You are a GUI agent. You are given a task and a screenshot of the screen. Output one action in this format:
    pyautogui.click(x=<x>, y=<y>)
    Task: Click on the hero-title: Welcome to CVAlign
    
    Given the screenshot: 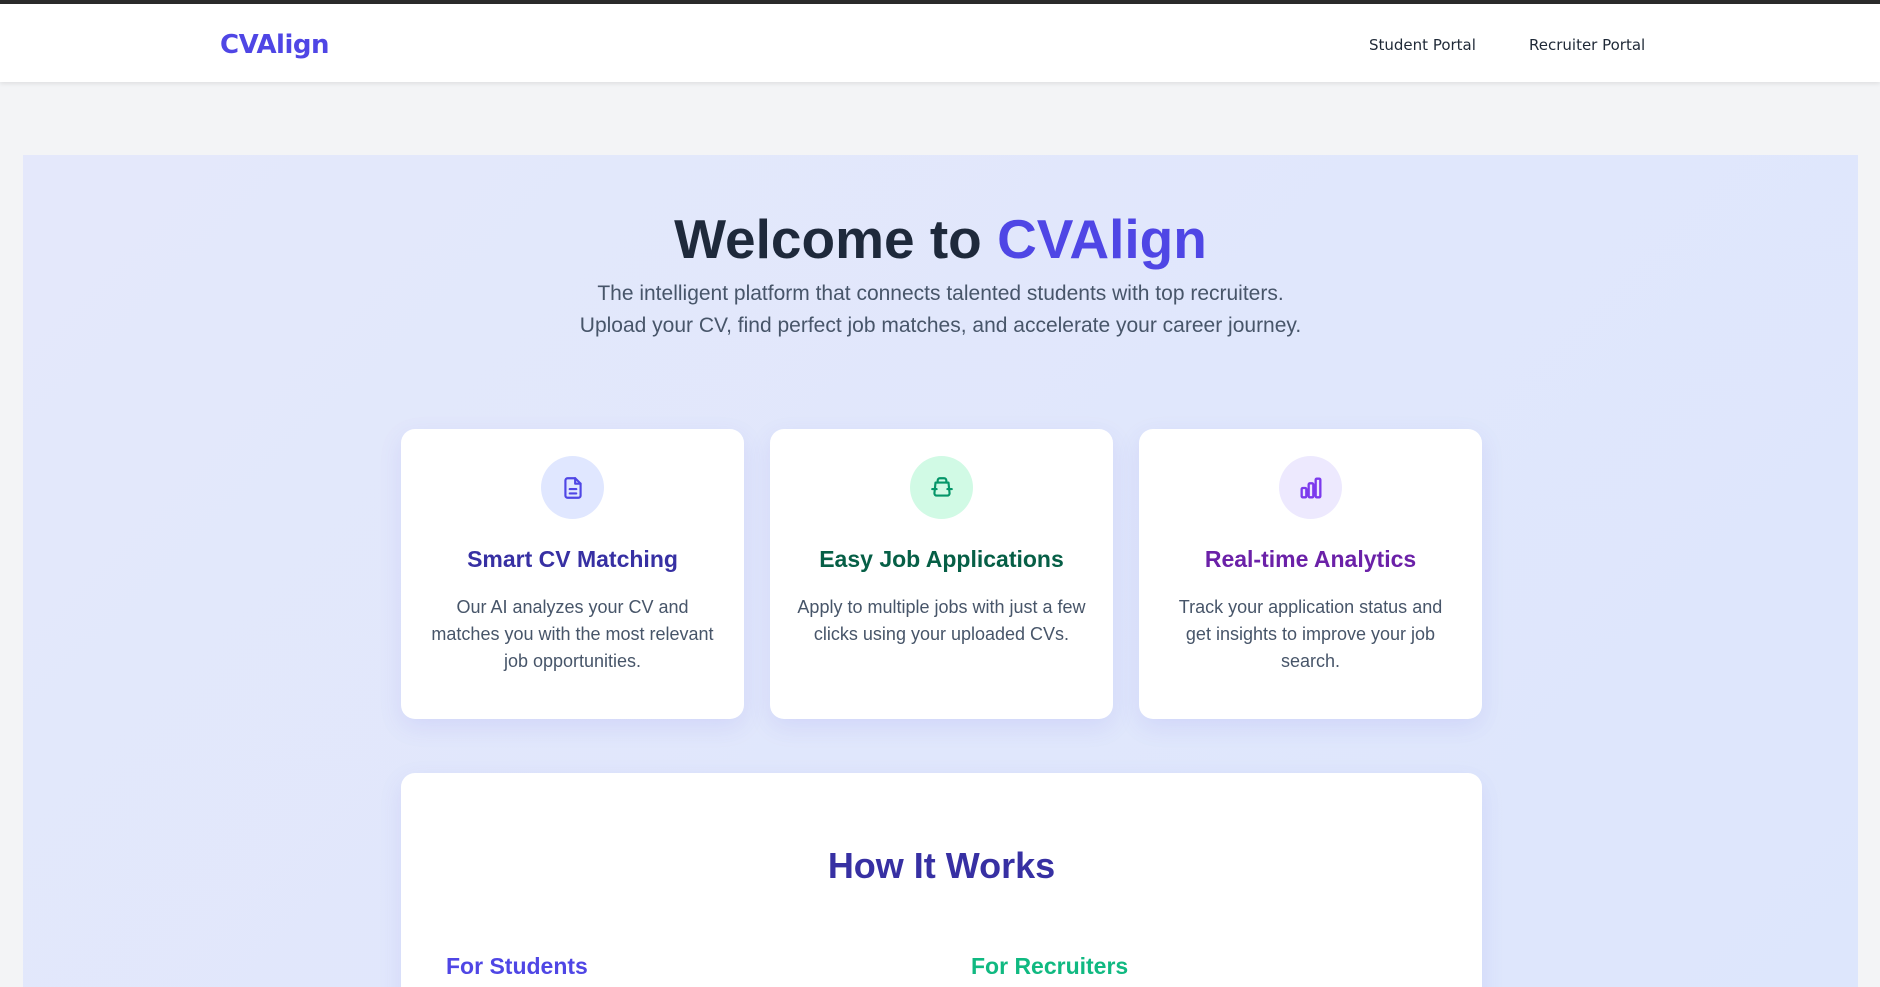 What is the action you would take?
    pyautogui.click(x=940, y=239)
    